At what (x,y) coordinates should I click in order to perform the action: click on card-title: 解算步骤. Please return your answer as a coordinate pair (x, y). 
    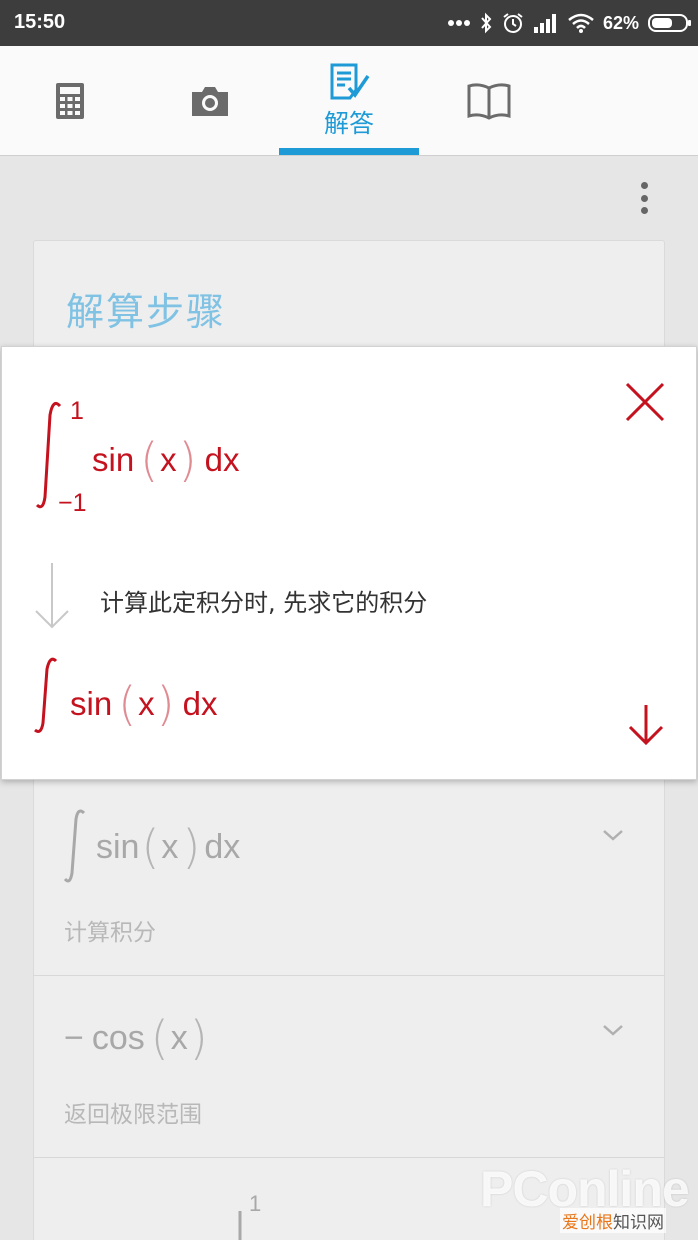
    Looking at the image, I should click on (146, 312).